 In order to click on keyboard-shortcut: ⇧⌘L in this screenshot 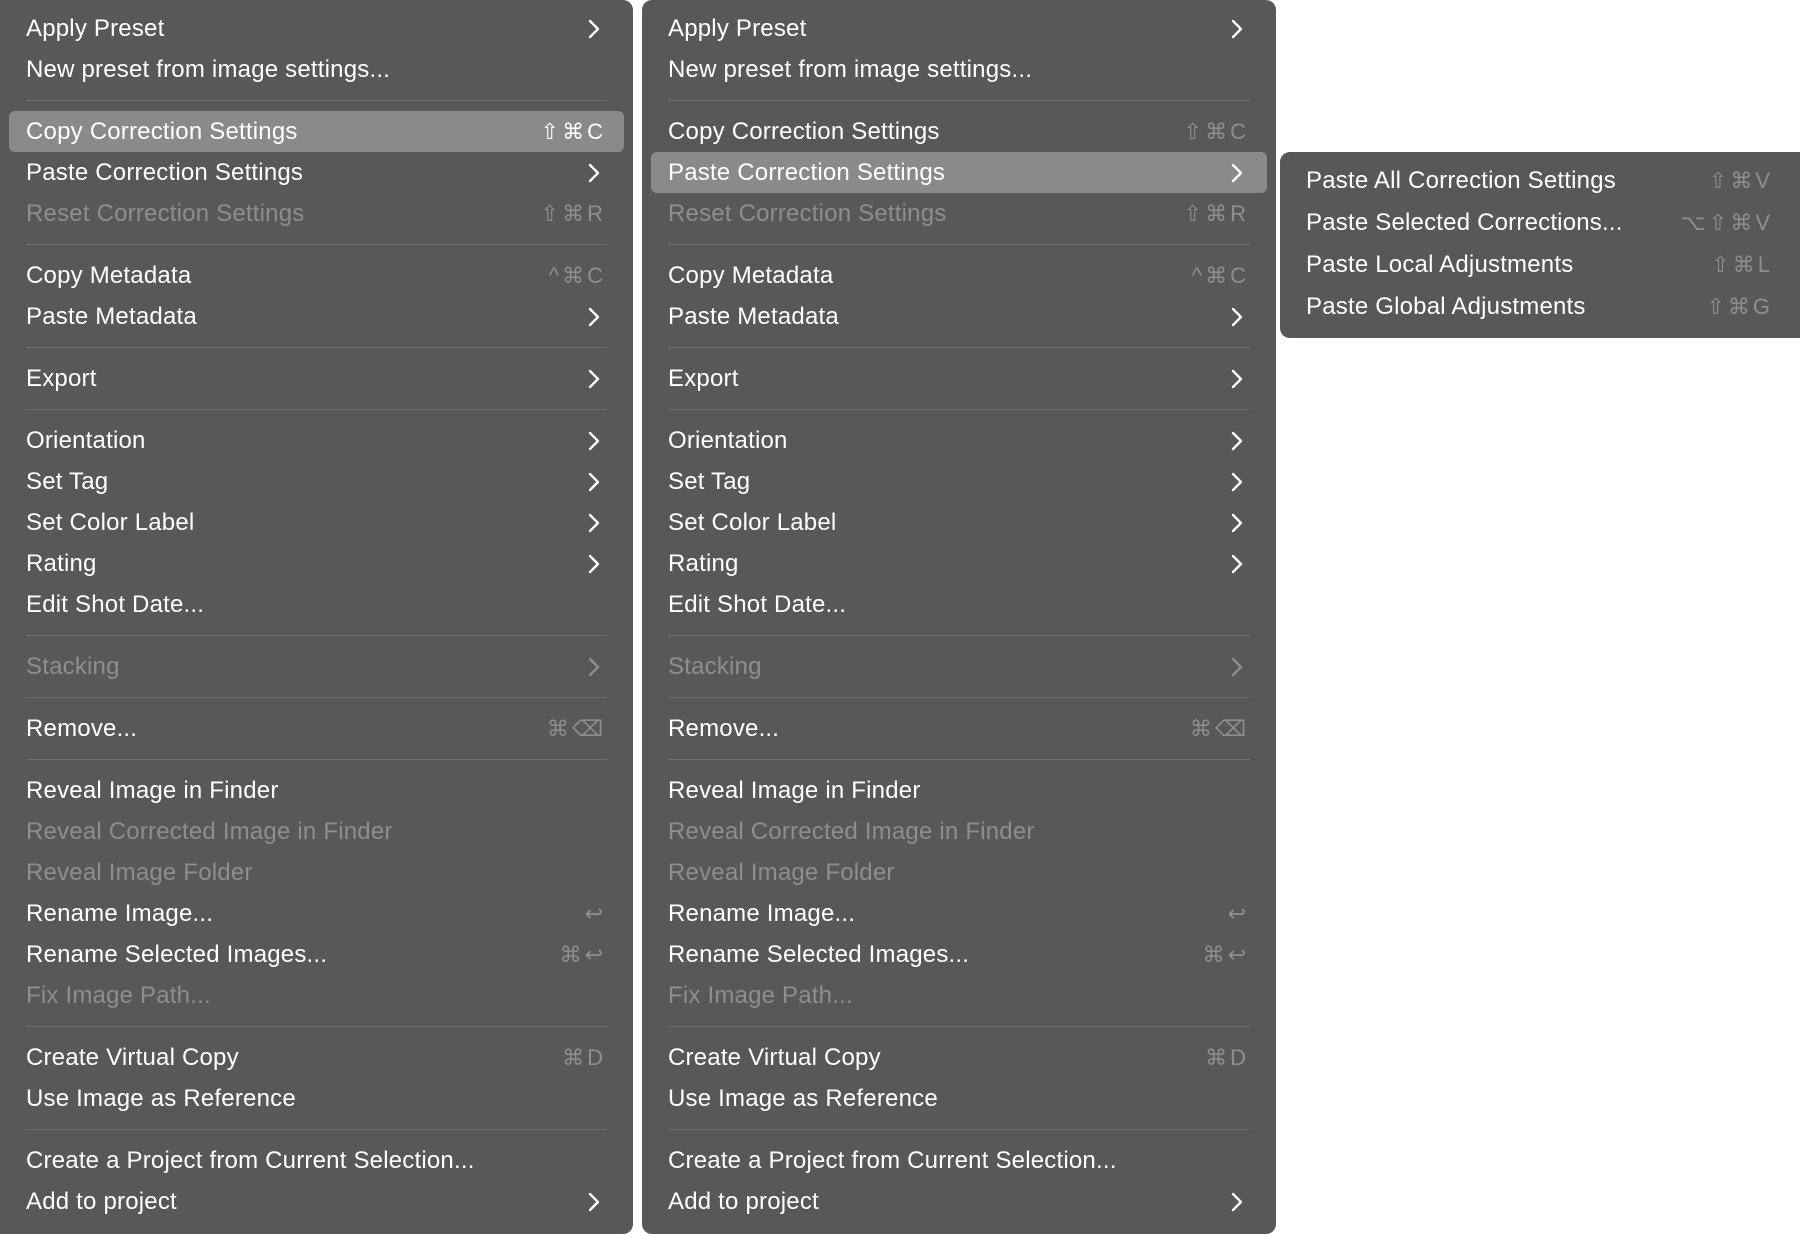, I will do `click(1742, 264)`.